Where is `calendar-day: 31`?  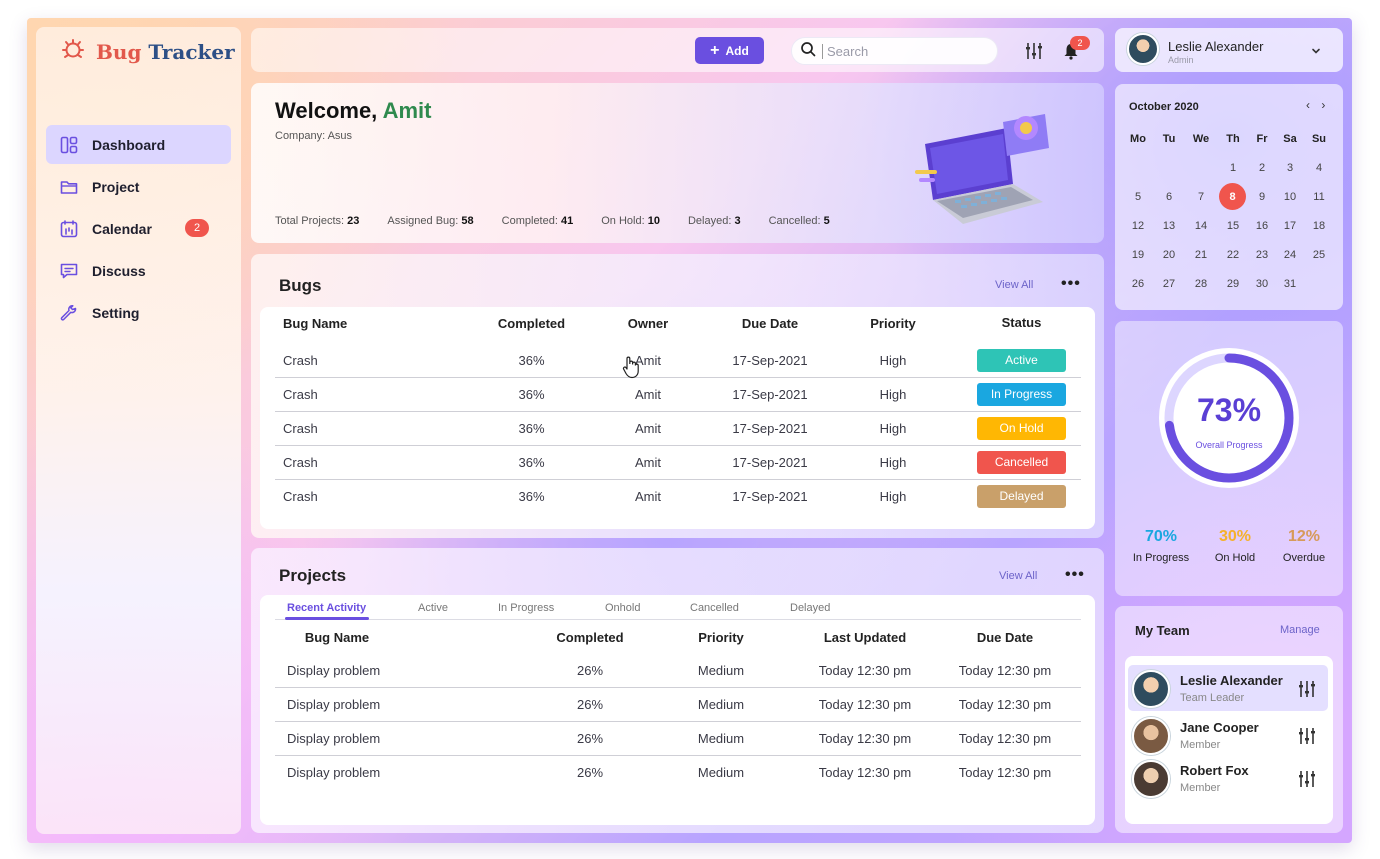 calendar-day: 31 is located at coordinates (1290, 284).